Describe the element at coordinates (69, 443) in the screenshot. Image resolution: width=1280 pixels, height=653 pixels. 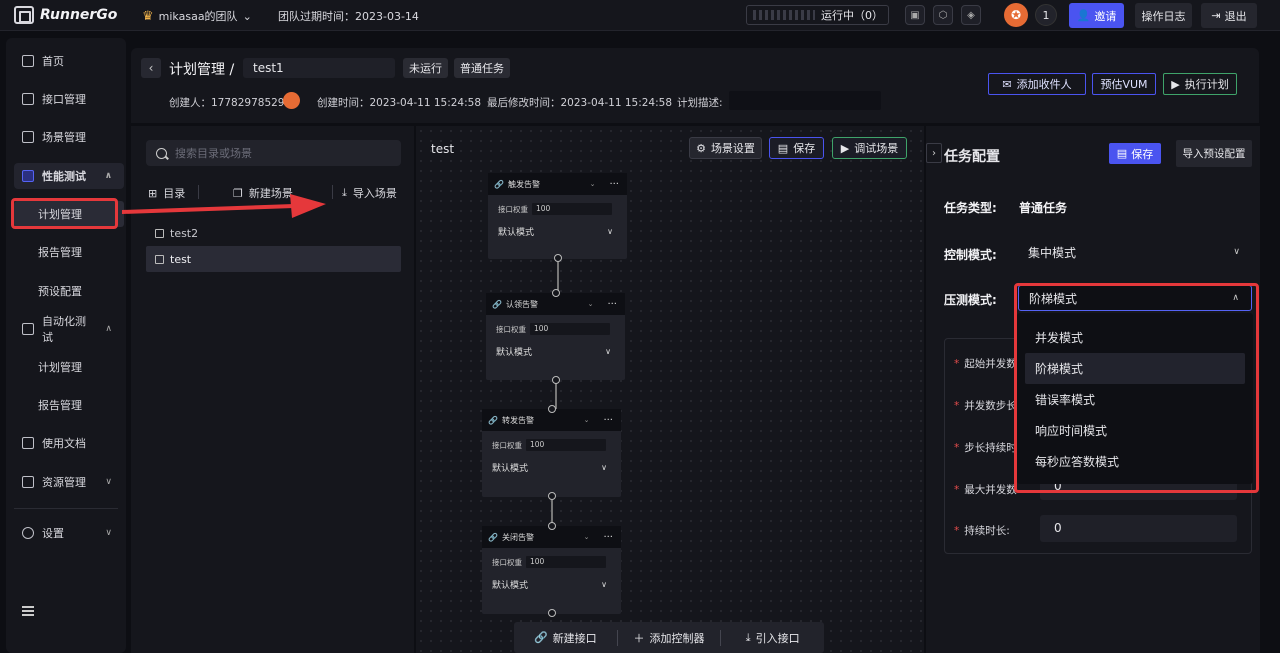
I see `sidebar-item-docs: 使用文档` at that location.